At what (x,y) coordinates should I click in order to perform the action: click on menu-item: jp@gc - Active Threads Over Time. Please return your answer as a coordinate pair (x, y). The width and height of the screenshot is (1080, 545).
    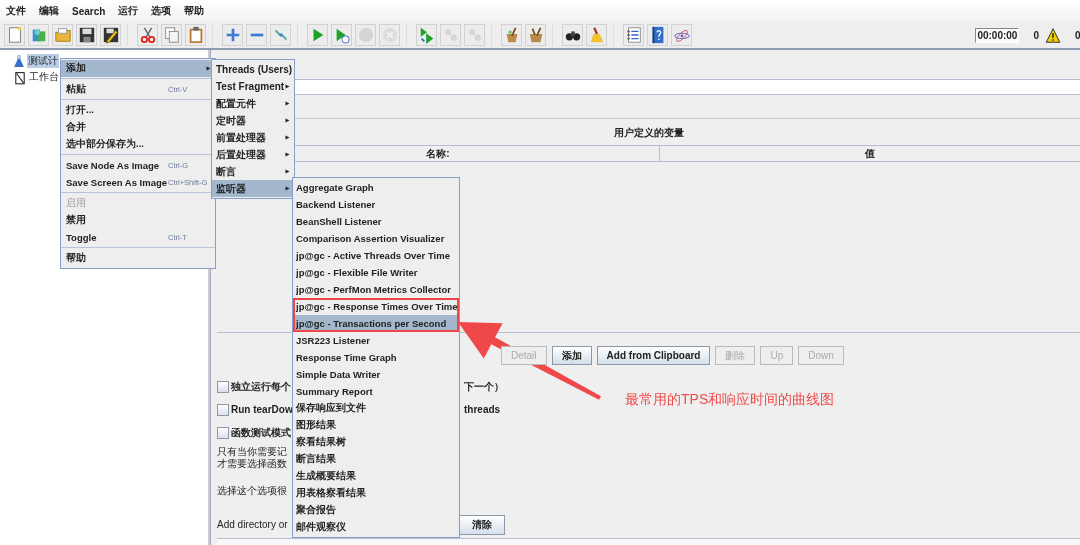
    Looking at the image, I should click on (376, 255).